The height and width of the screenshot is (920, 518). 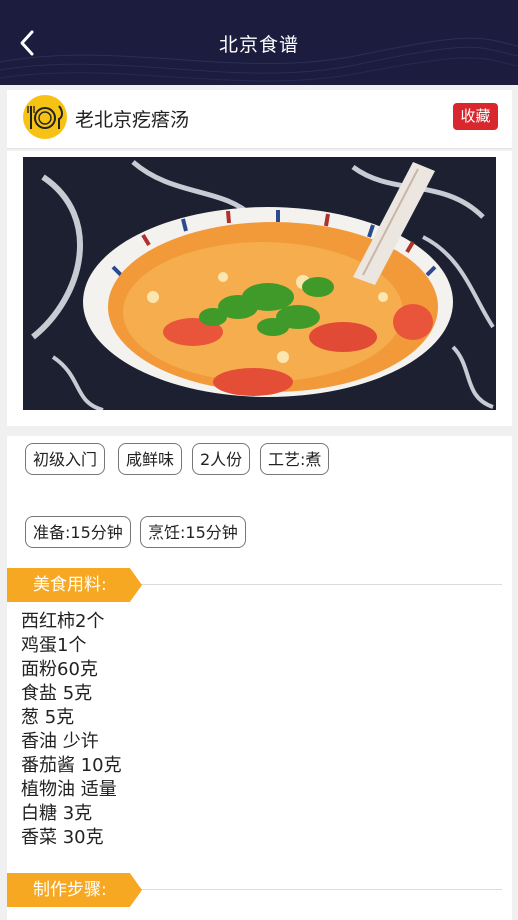 I want to click on tag-technique: 工艺:煮, so click(x=295, y=459).